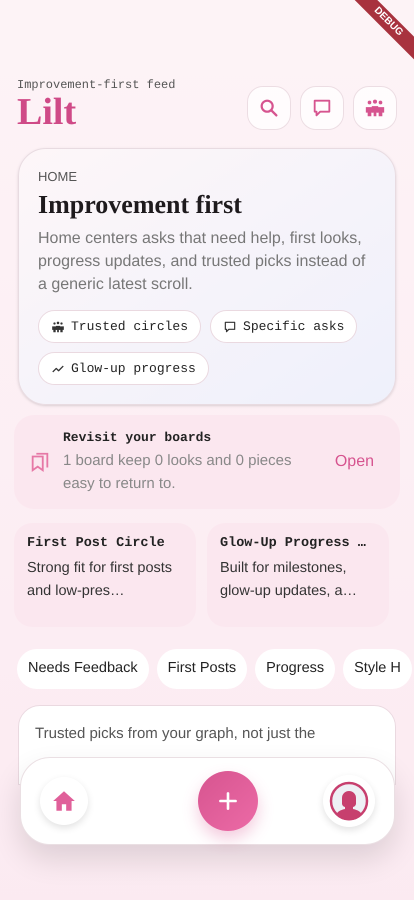 Image resolution: width=414 pixels, height=900 pixels. Describe the element at coordinates (349, 801) in the screenshot. I see `avatar-icon` at that location.